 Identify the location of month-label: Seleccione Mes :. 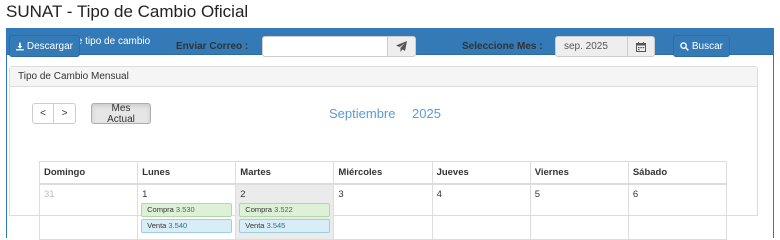
(502, 46).